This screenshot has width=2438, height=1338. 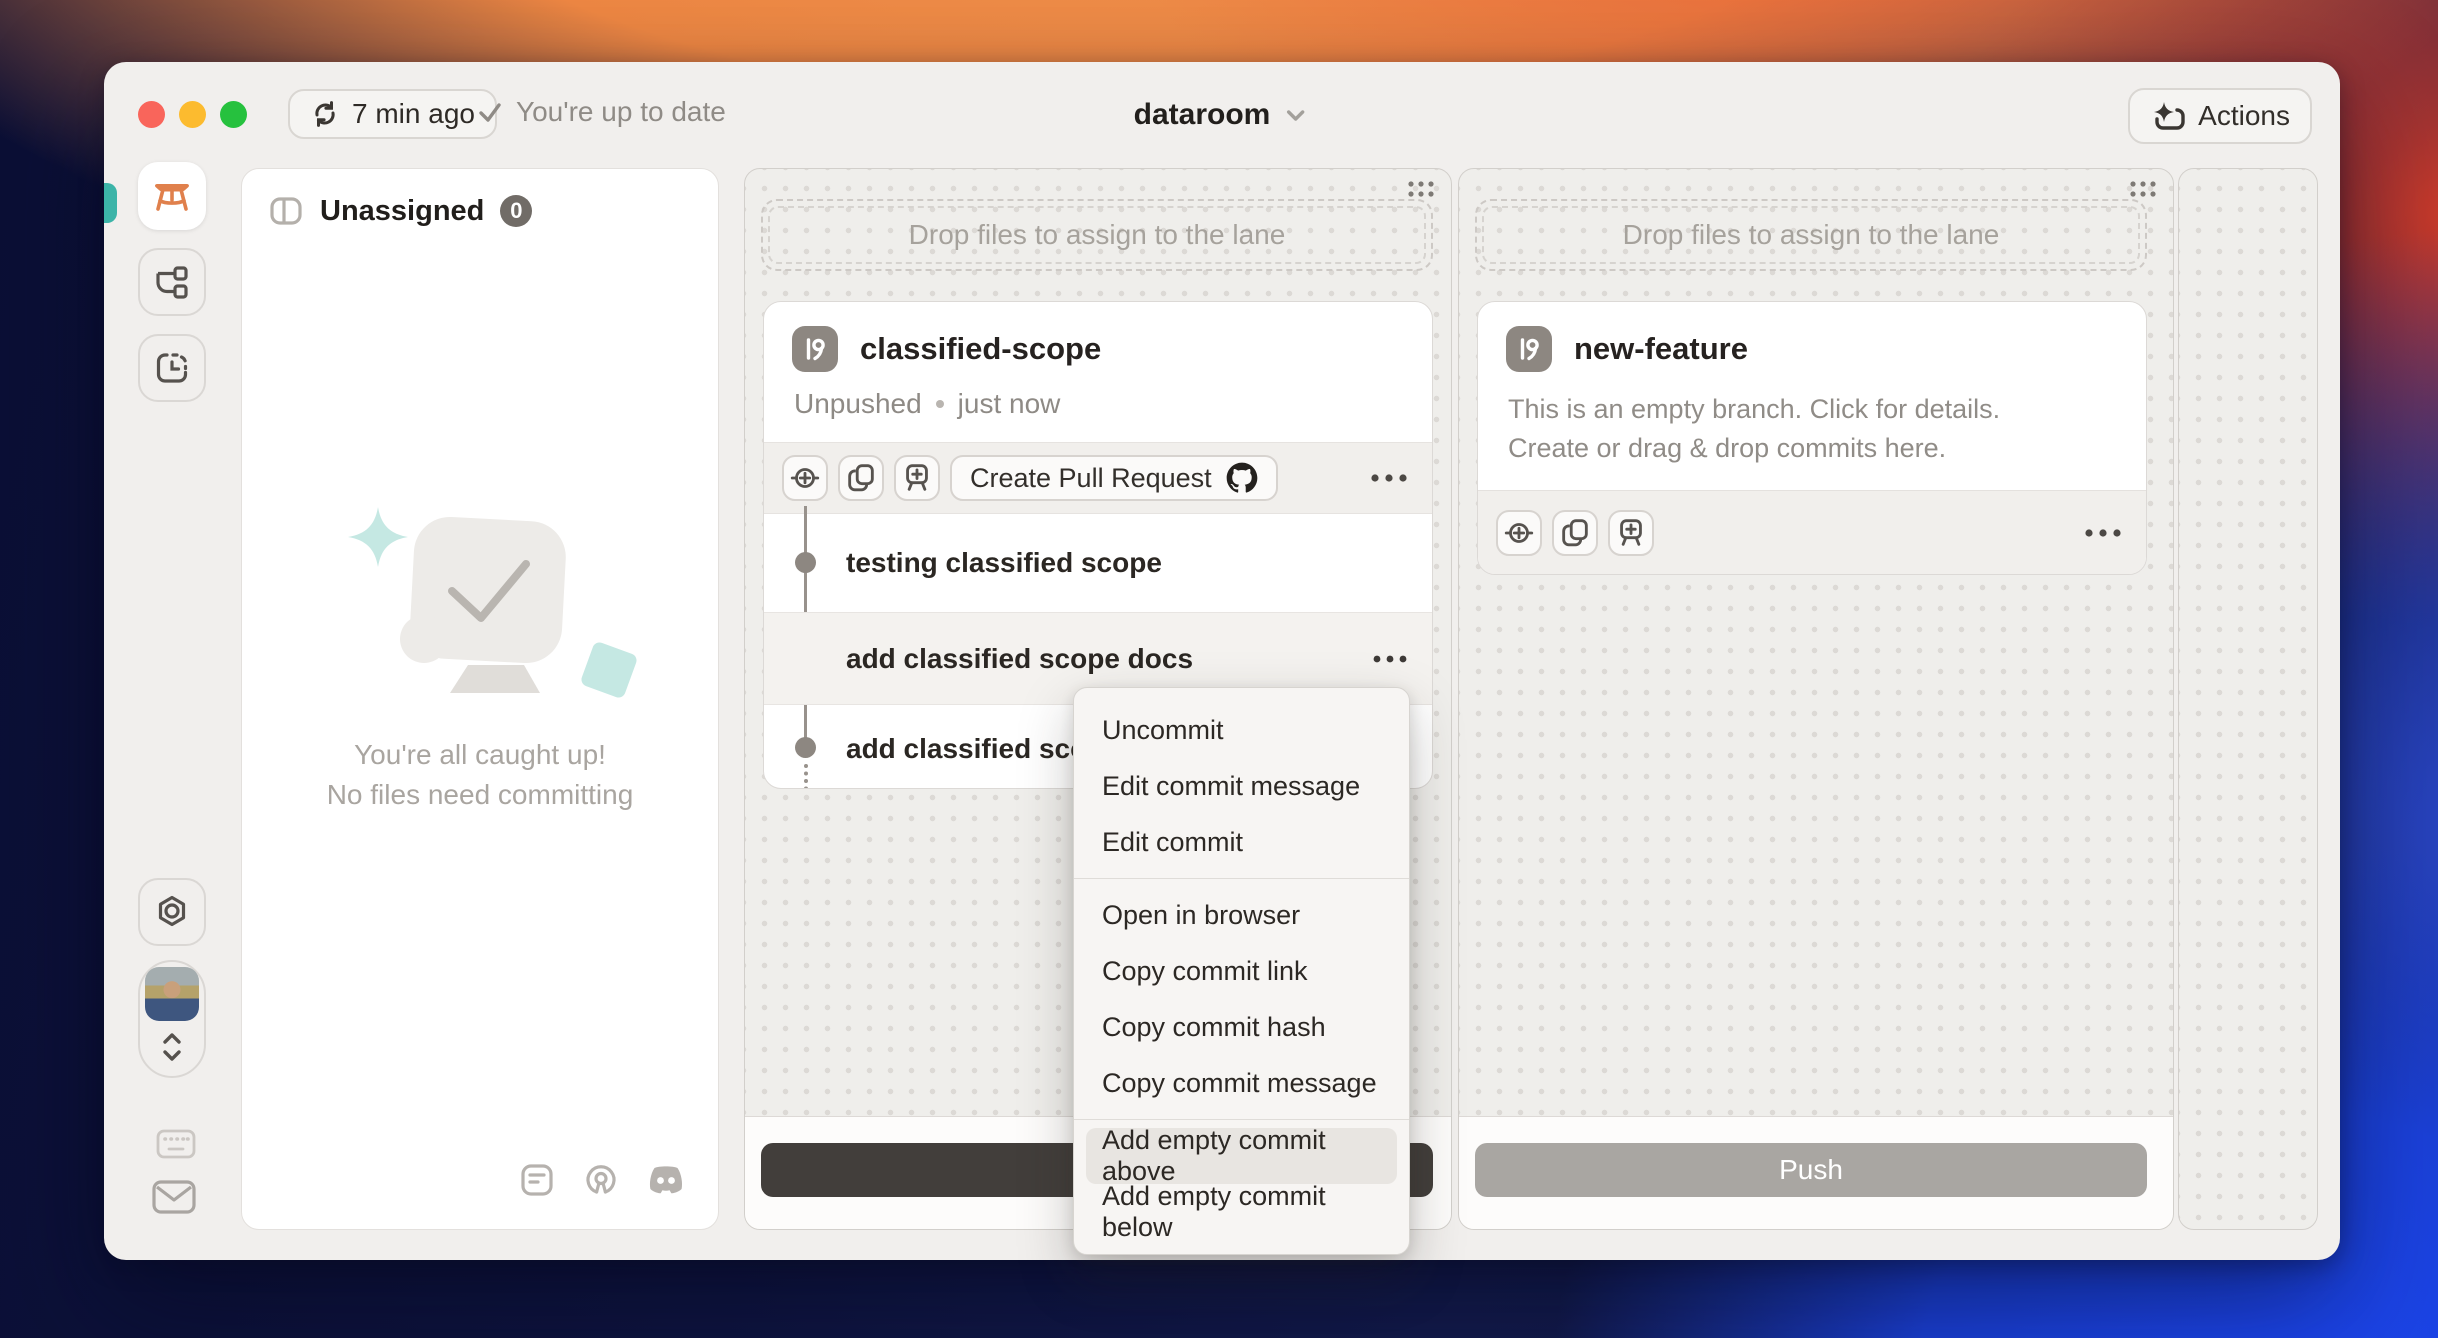 I want to click on nav-branches-button, so click(x=172, y=282).